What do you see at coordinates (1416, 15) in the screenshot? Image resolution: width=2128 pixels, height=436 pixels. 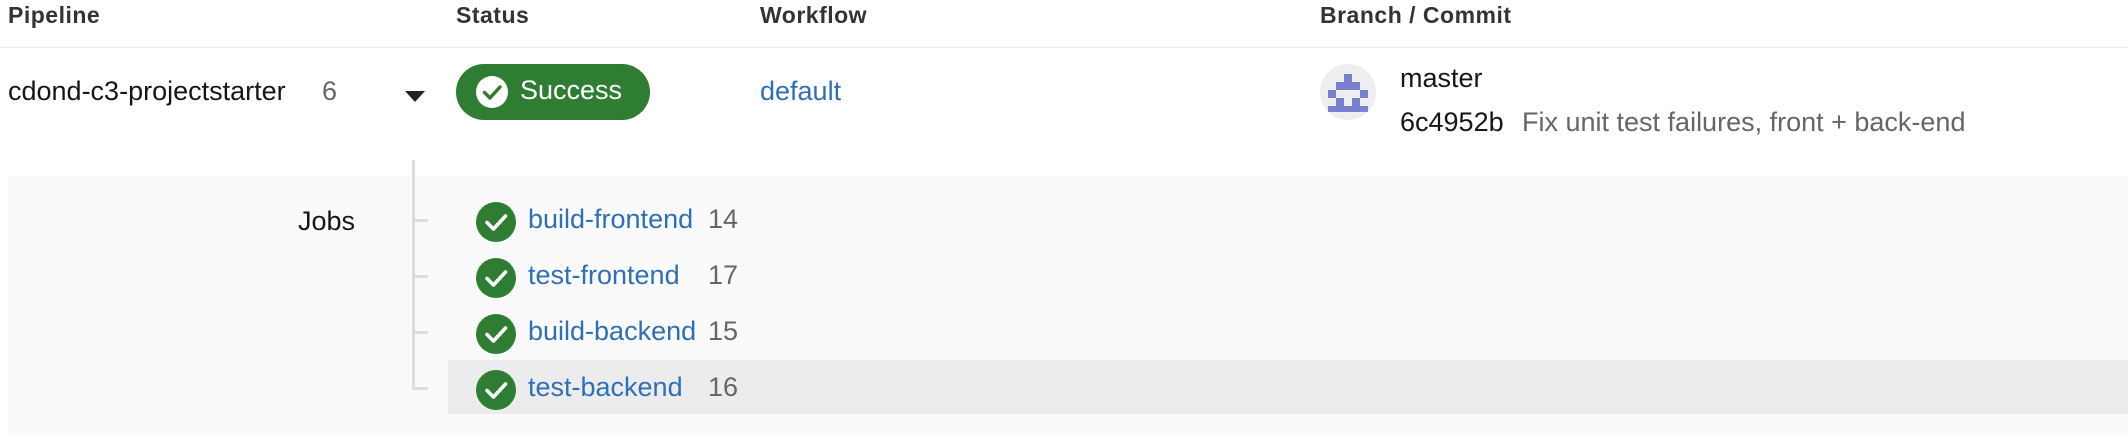 I see `column-header-branch-commit: Branch / Commit` at bounding box center [1416, 15].